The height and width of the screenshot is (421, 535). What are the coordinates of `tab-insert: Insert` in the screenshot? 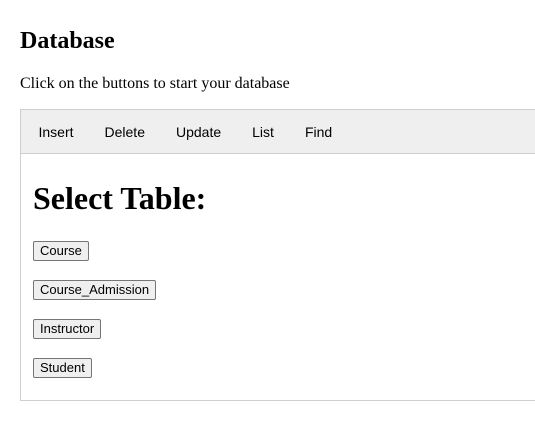 It's located at (56, 132).